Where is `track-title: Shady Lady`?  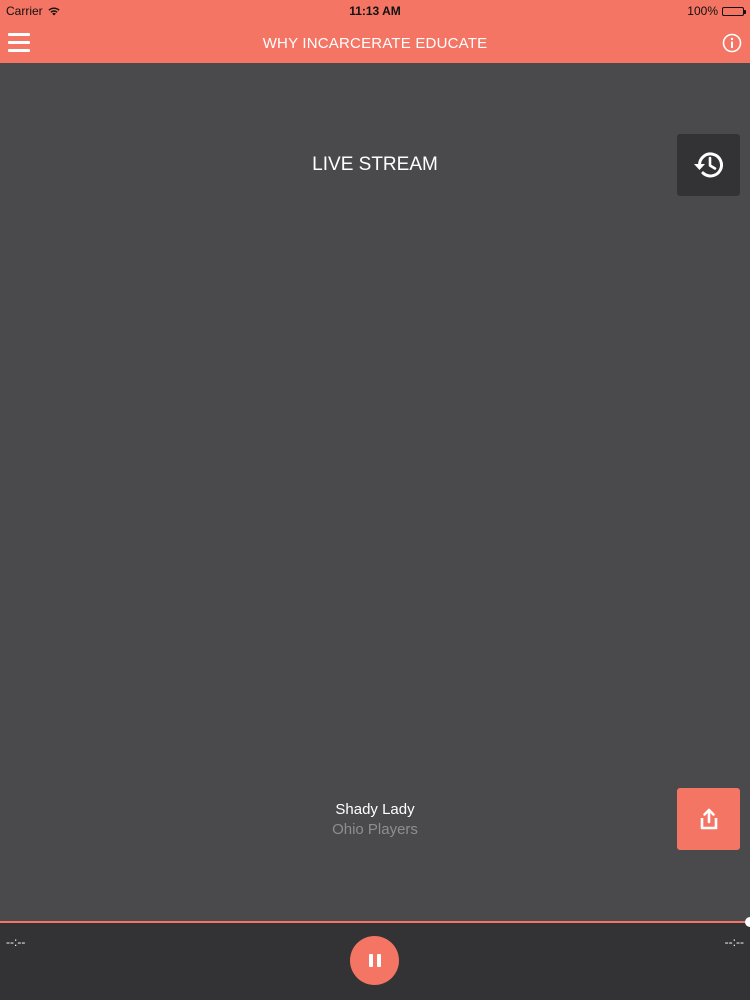 track-title: Shady Lady is located at coordinates (375, 809).